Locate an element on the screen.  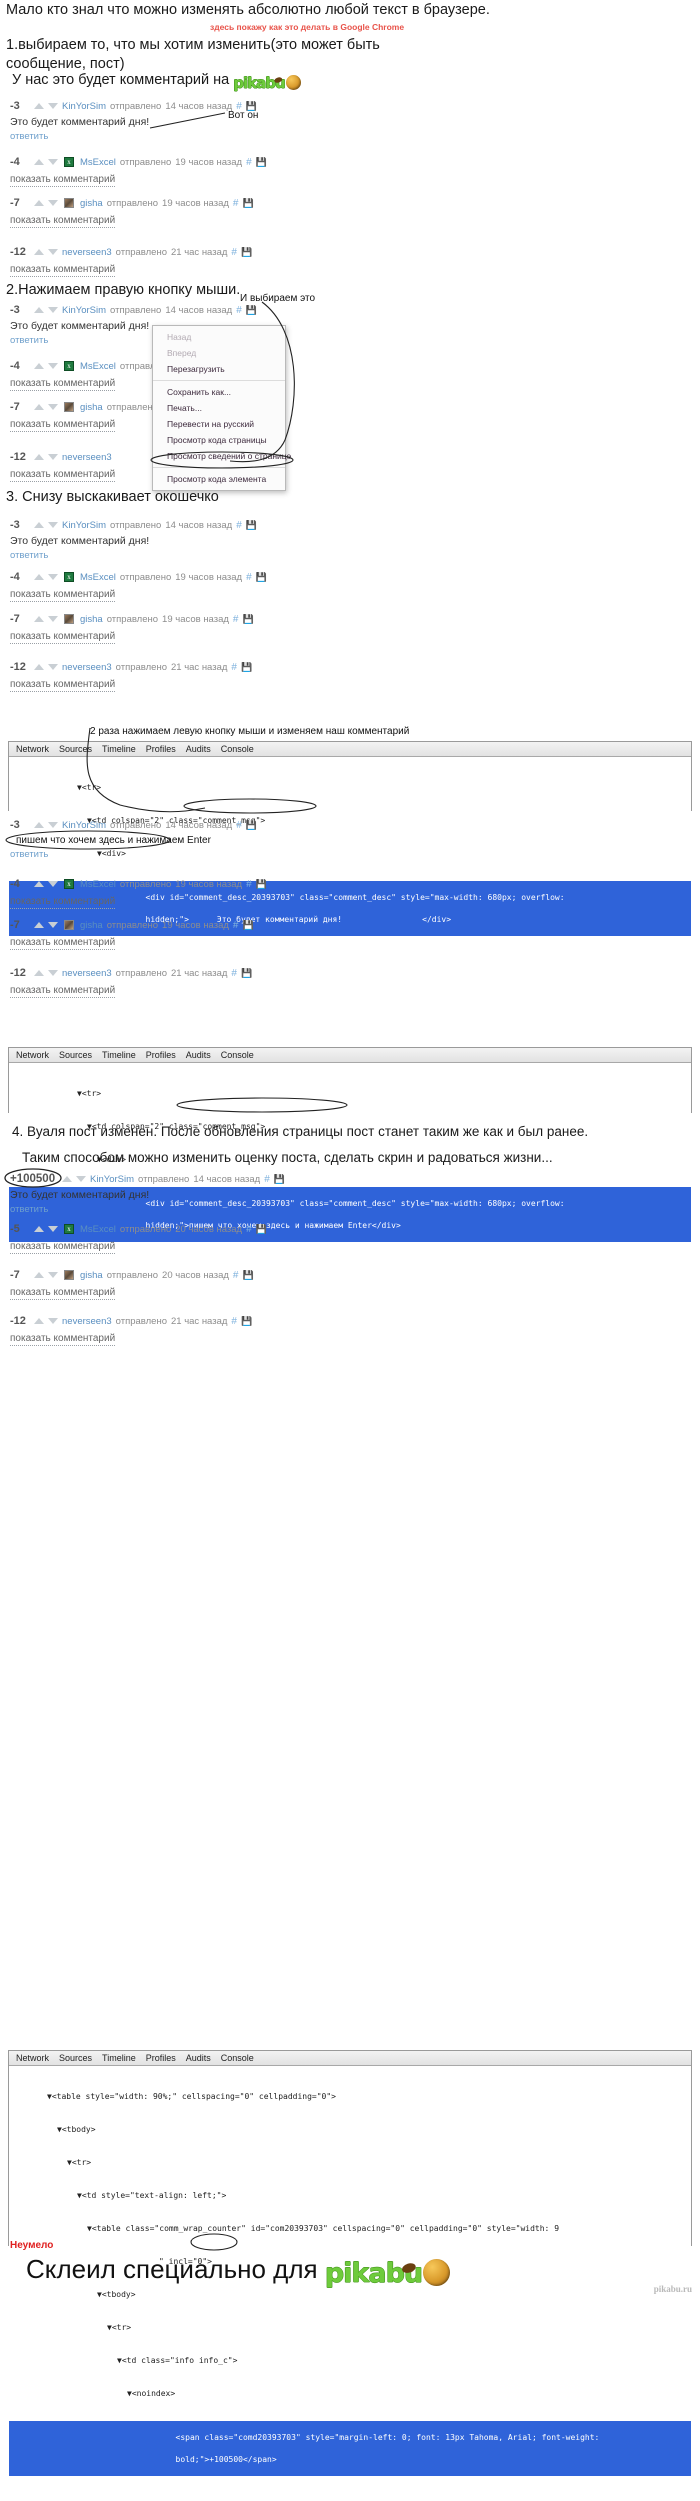
context-menu-item-view-source: Просмотр кода страницы is located at coordinates (219, 440).